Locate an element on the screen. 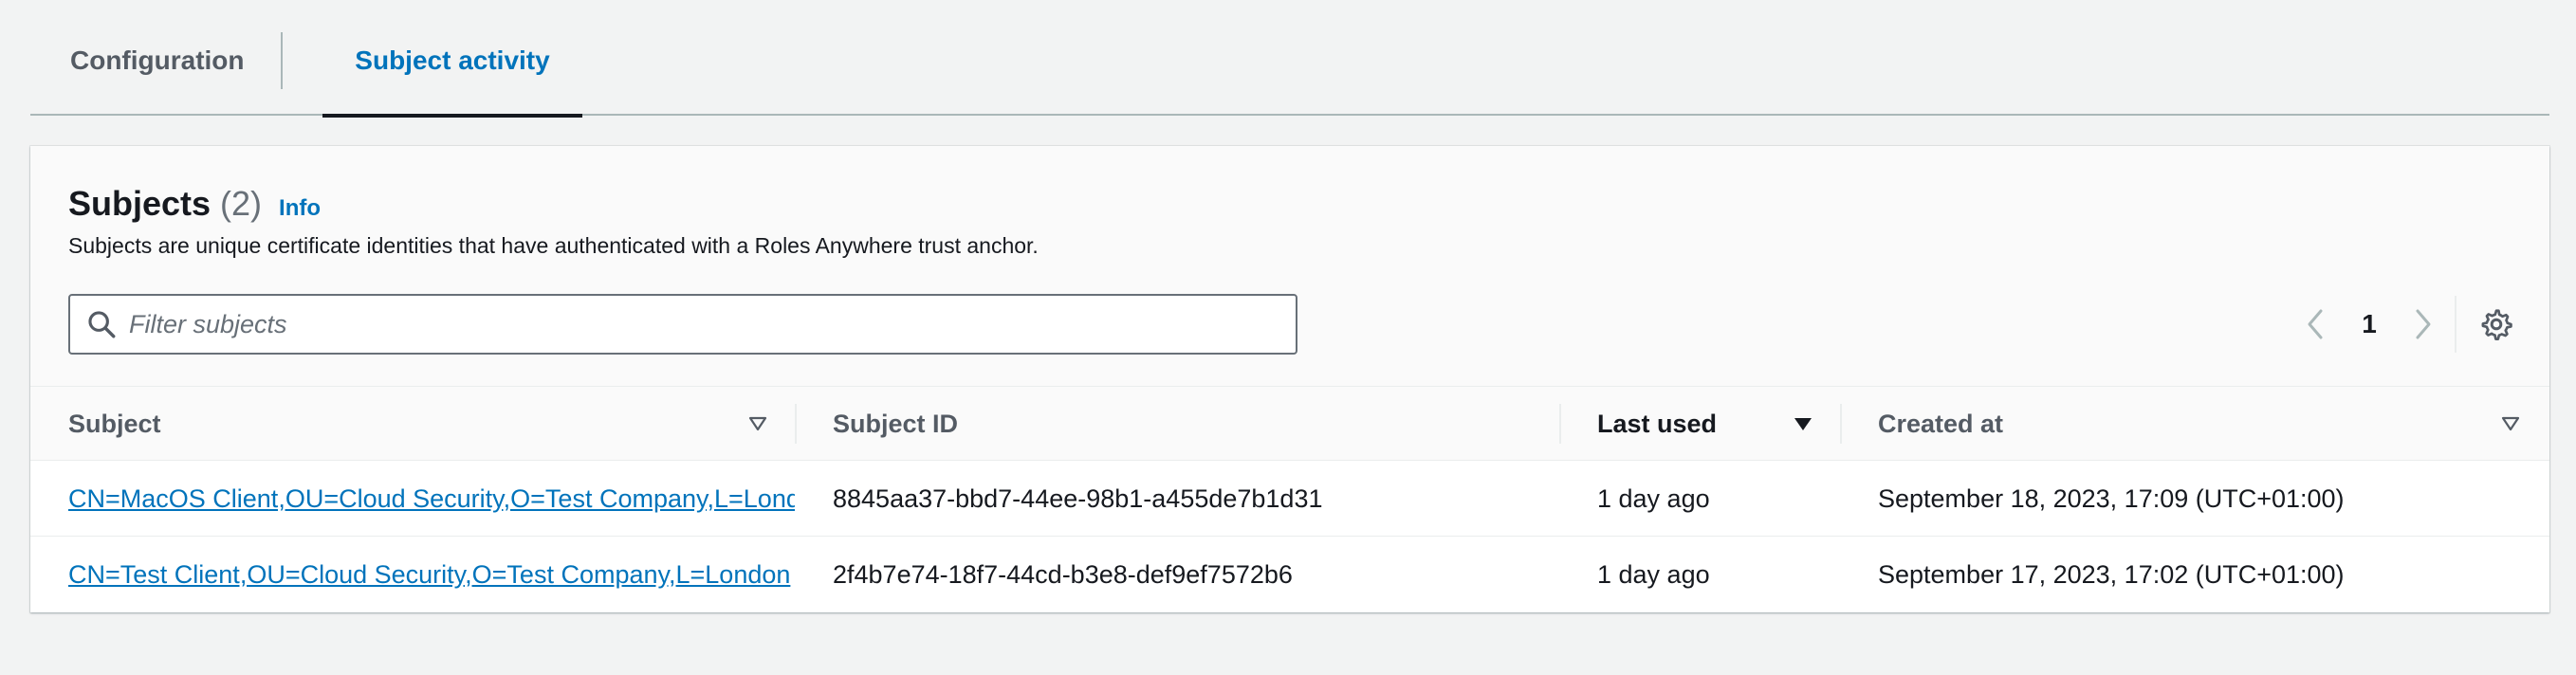  info-link: Info is located at coordinates (300, 208).